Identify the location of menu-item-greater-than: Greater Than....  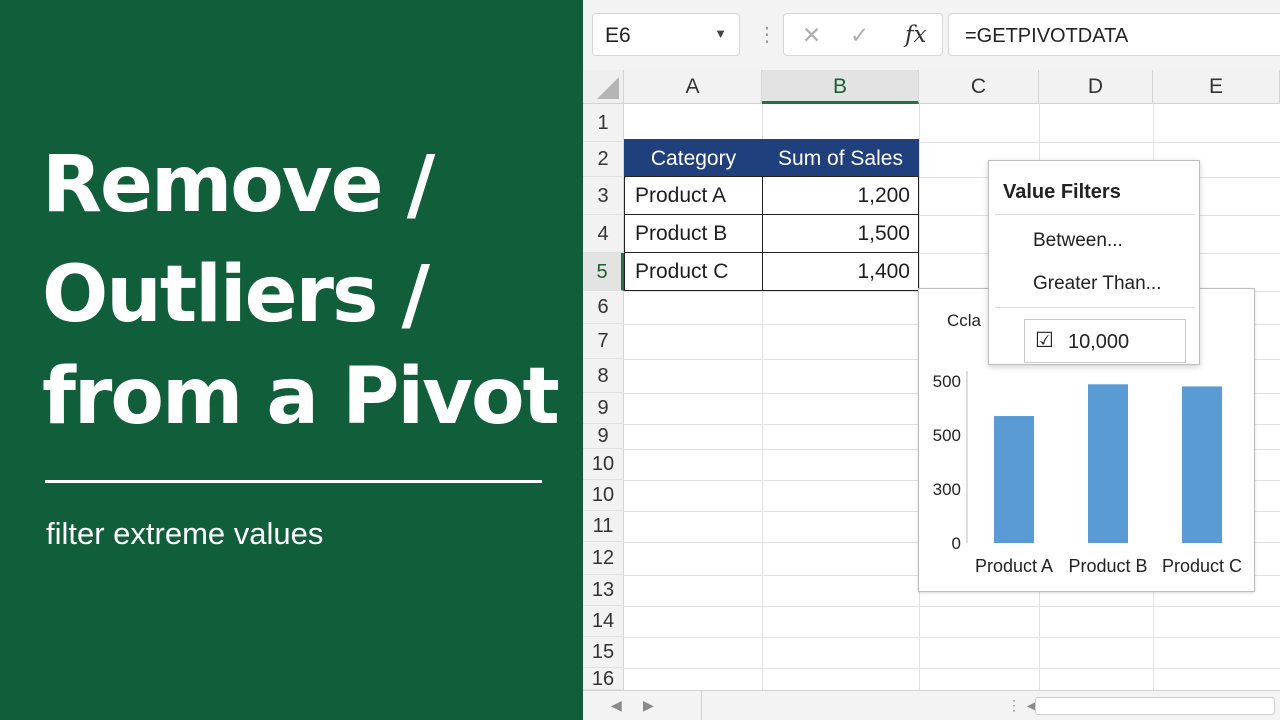
(1097, 284).